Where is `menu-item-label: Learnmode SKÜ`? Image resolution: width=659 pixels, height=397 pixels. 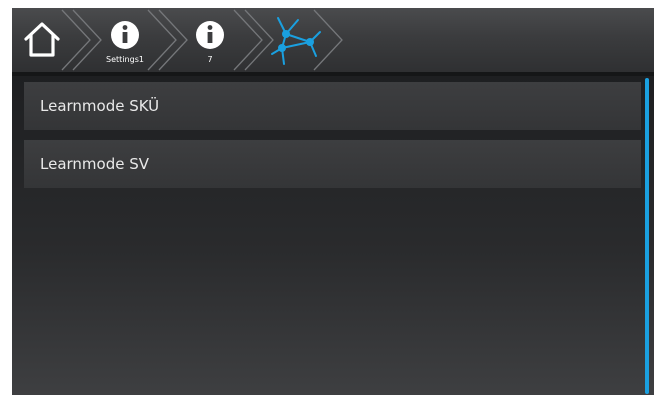 menu-item-label: Learnmode SKÜ is located at coordinates (100, 106).